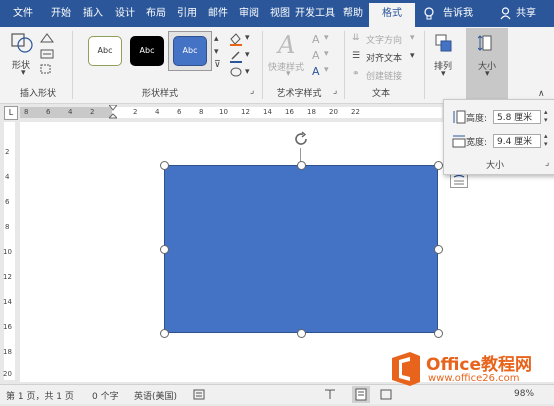 This screenshot has height=406, width=554. What do you see at coordinates (486, 44) in the screenshot?
I see `size-icon` at bounding box center [486, 44].